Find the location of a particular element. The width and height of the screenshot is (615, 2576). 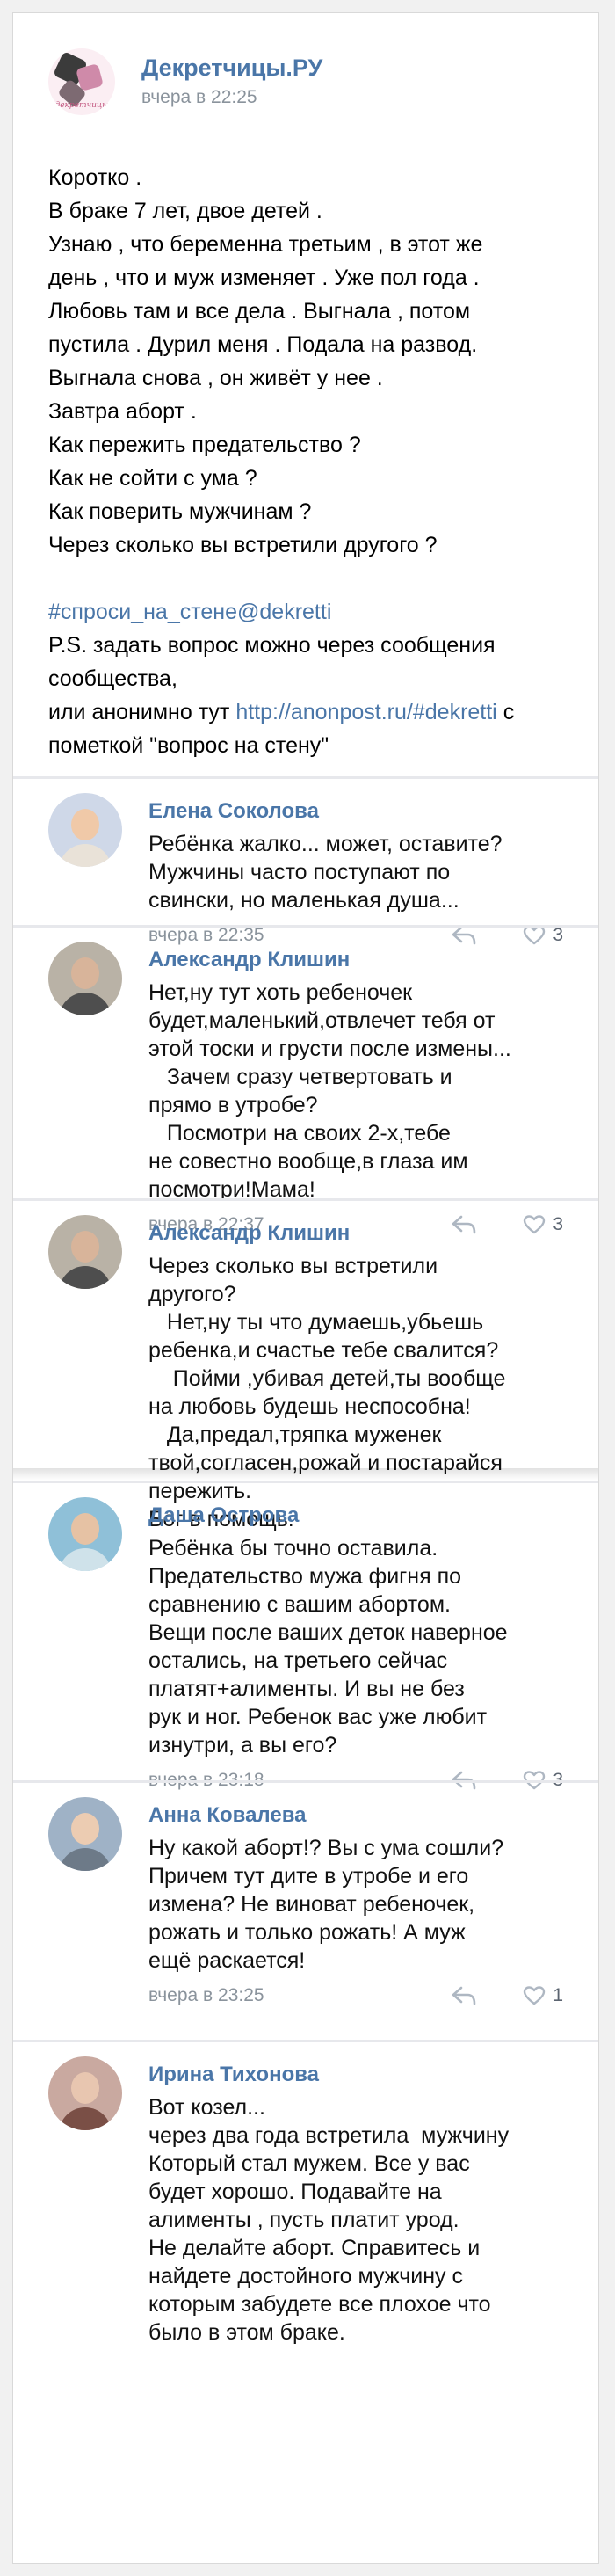

community-avatar: декретчицы is located at coordinates (81, 81).